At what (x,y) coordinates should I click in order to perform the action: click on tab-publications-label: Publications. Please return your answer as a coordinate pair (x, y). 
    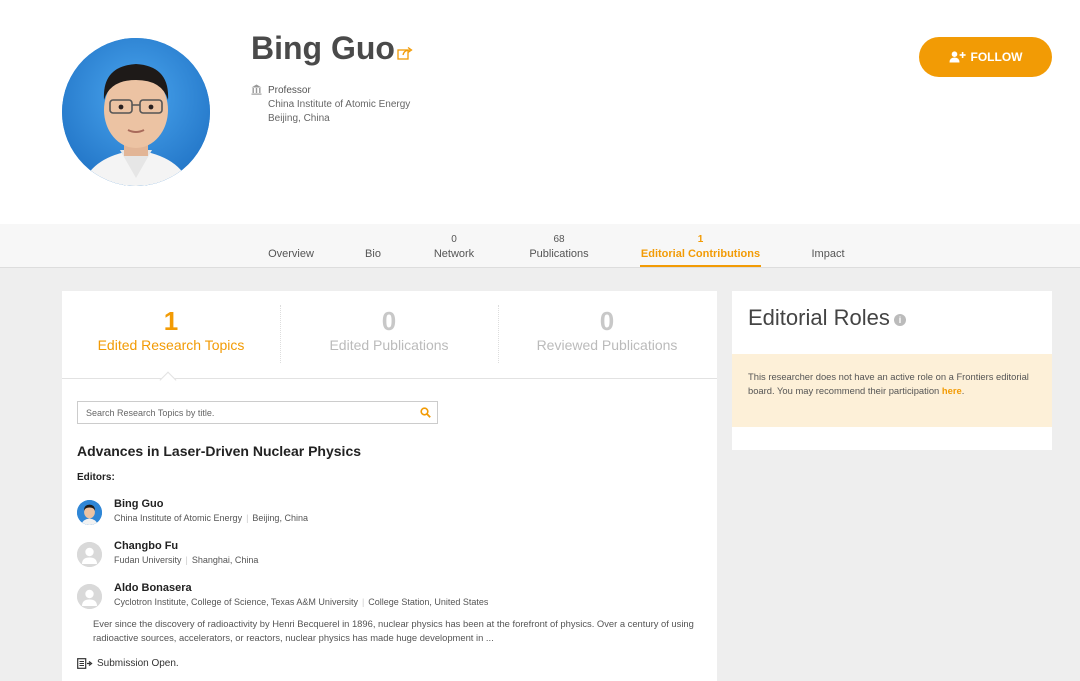
    Looking at the image, I should click on (559, 254).